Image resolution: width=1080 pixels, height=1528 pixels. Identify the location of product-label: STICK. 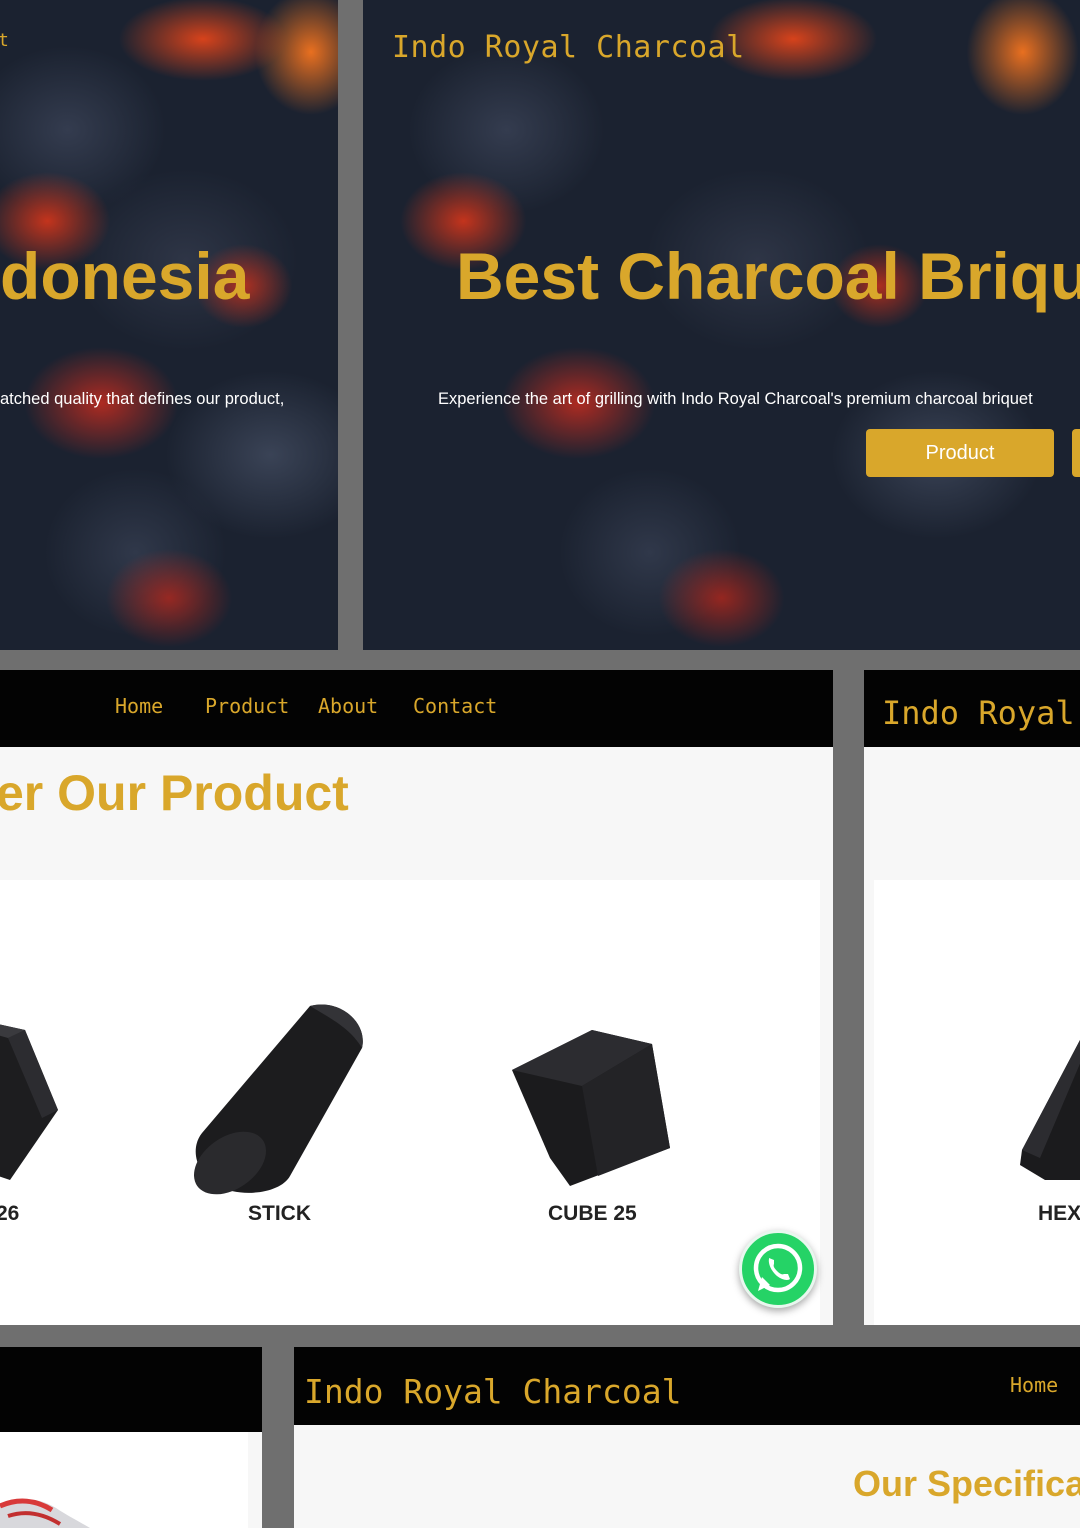
(279, 1213).